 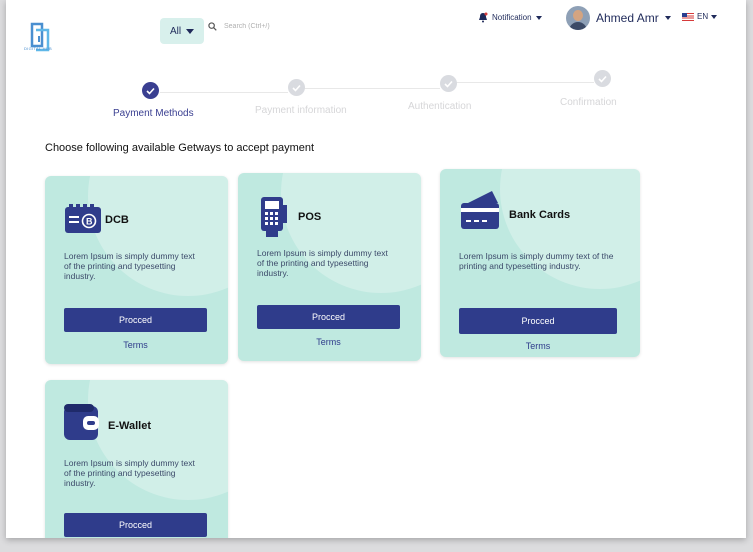 What do you see at coordinates (688, 16) in the screenshot?
I see `us-flag-icon` at bounding box center [688, 16].